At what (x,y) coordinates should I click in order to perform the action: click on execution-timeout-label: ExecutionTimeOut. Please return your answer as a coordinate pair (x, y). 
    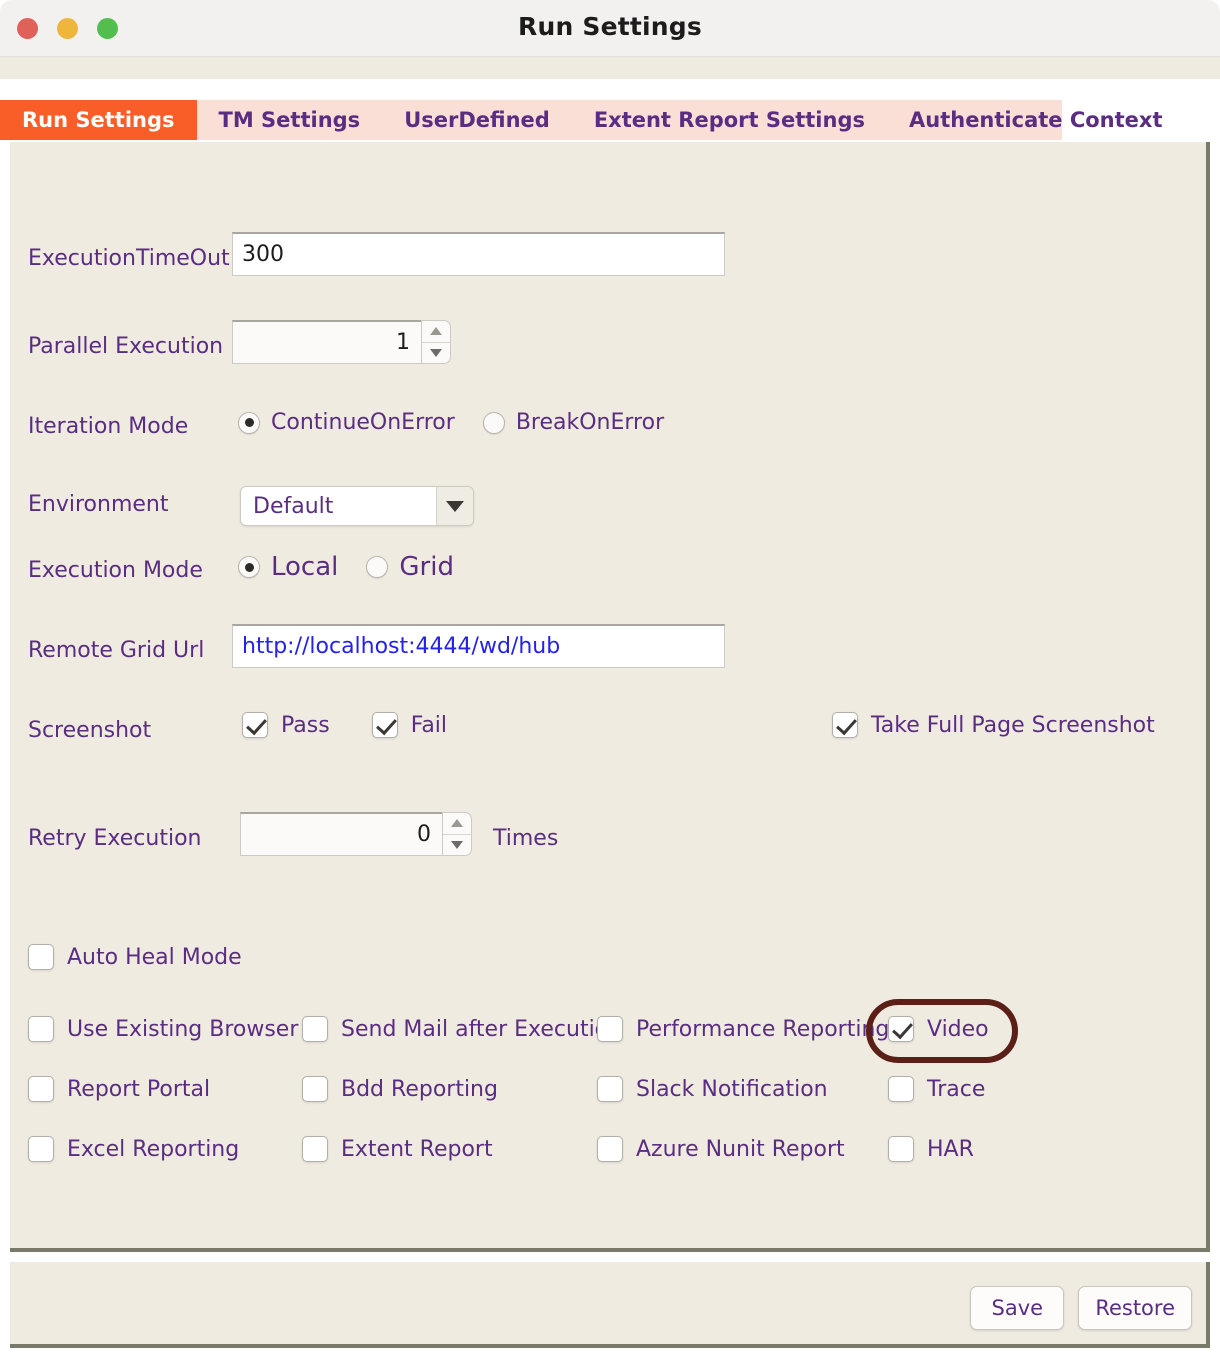
    Looking at the image, I should click on (129, 258).